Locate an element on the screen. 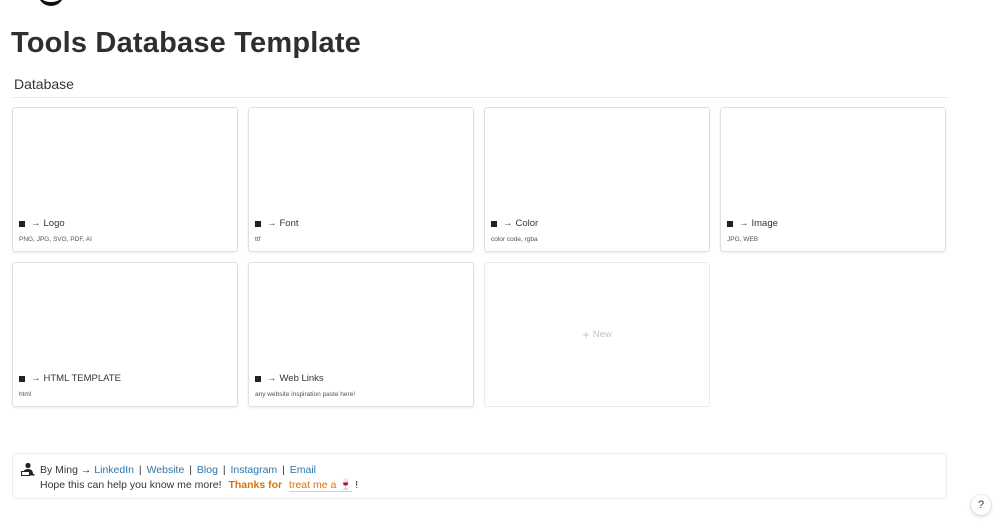 This screenshot has width=1005, height=530. card-title: Web Links is located at coordinates (301, 378).